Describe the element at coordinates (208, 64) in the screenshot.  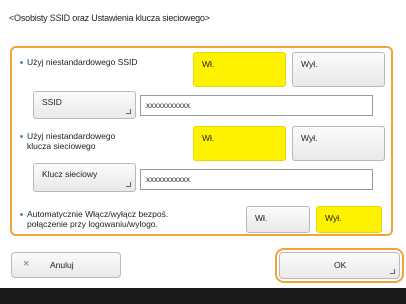
I see `ssid-on-label: Wł.` at that location.